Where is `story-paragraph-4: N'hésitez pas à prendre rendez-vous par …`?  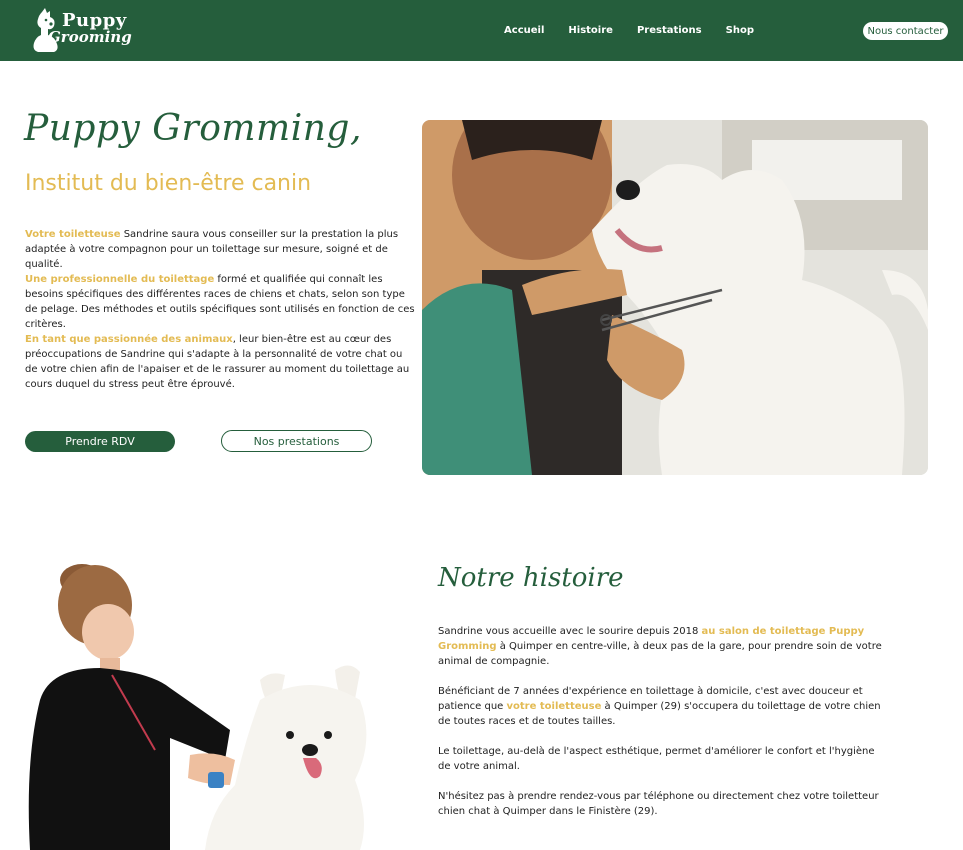
story-paragraph-4: N'hésitez pas à prendre rendez-vous par … is located at coordinates (658, 804).